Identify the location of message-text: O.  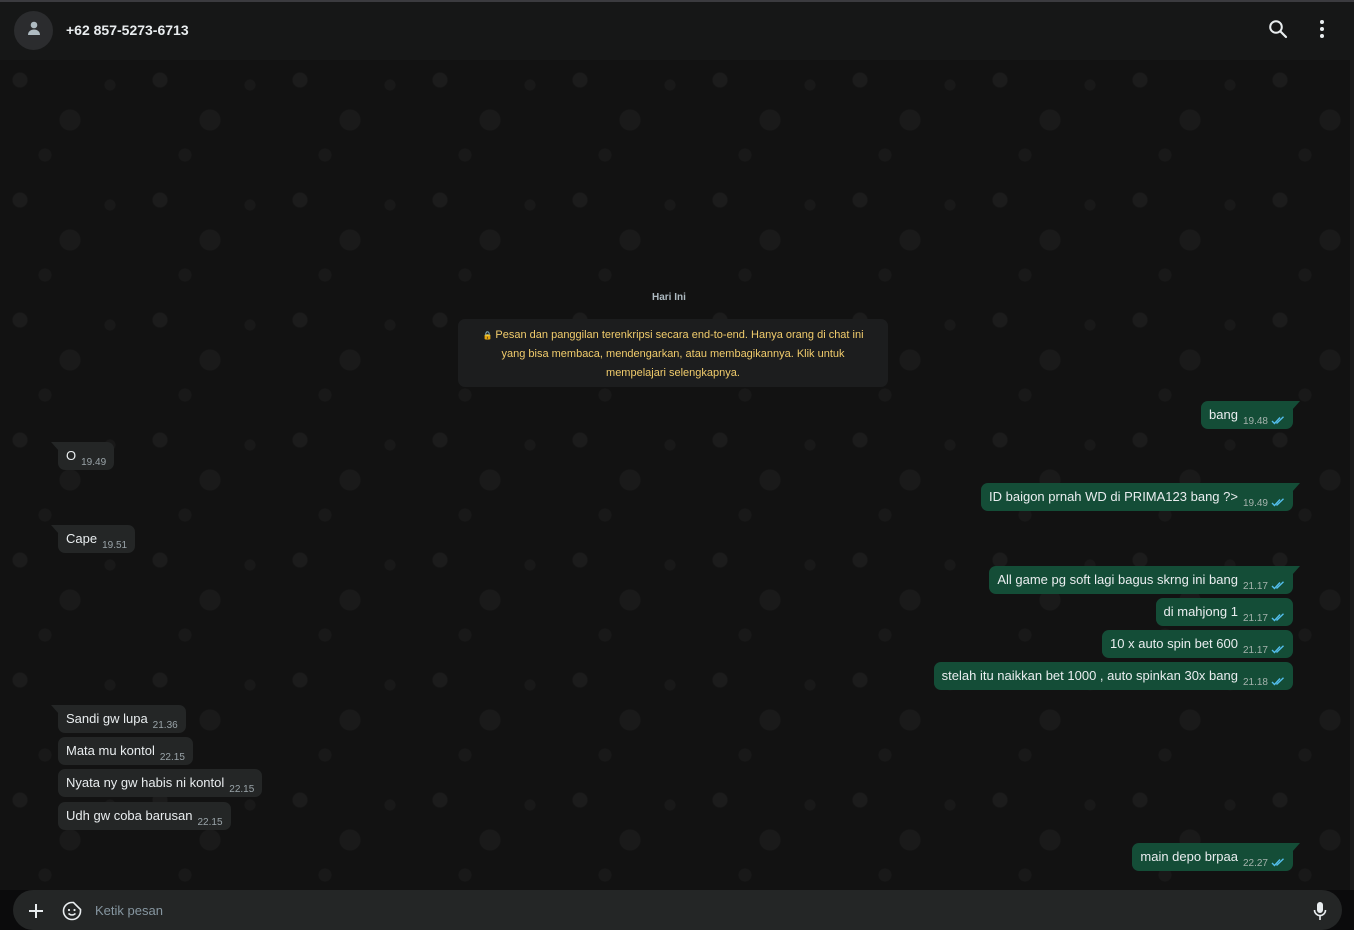
(71, 455).